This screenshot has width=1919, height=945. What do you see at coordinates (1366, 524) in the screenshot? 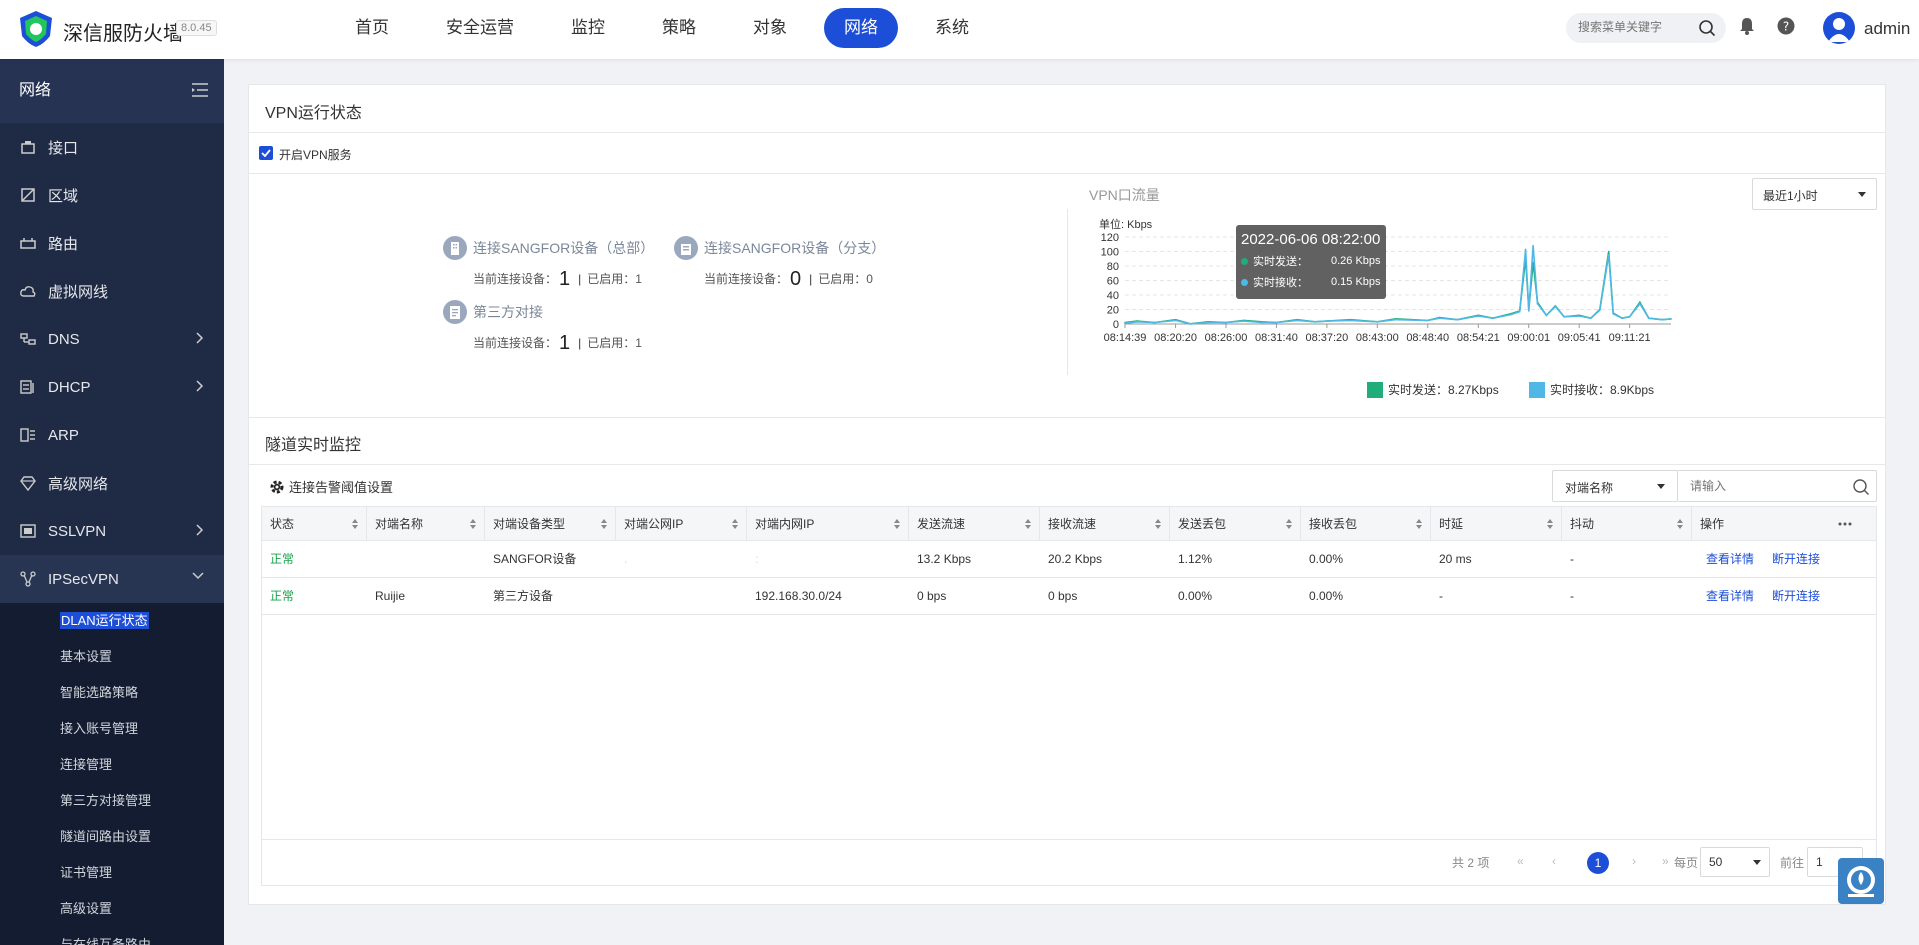
I see `column-header-recv-loss: 接收丢包` at bounding box center [1366, 524].